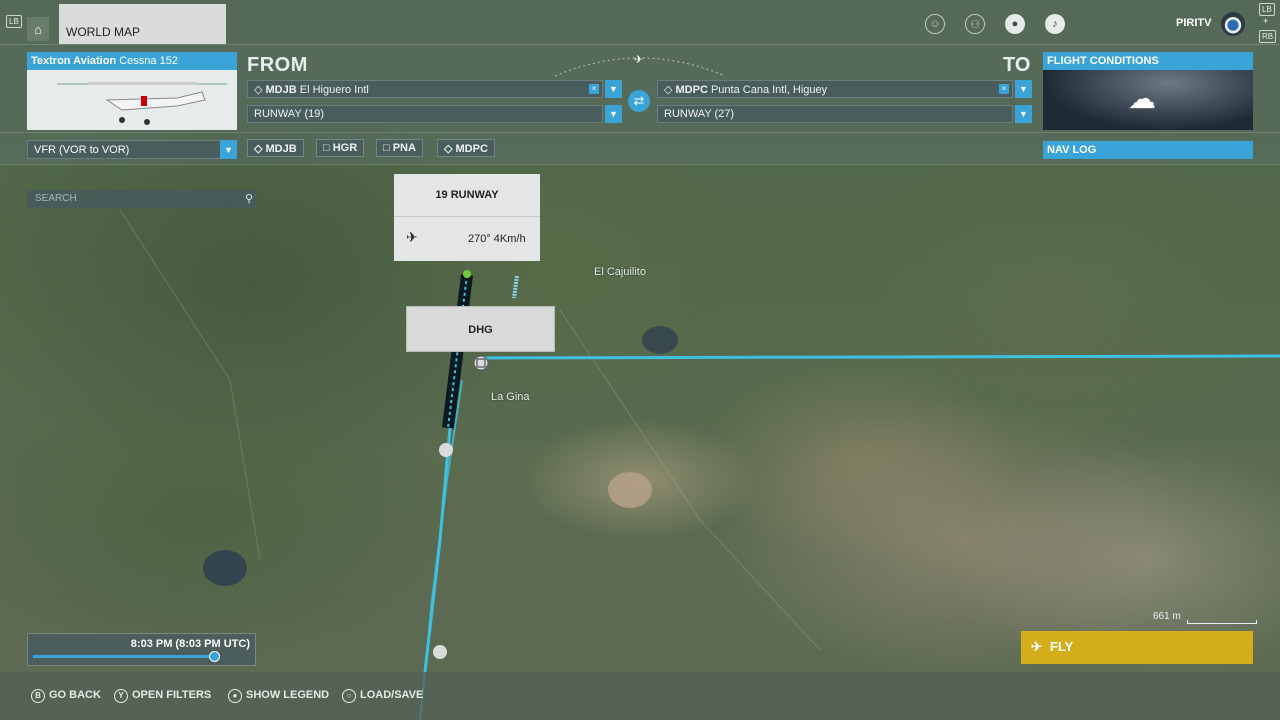 This screenshot has width=1280, height=720. What do you see at coordinates (275, 148) in the screenshot?
I see `waypoint-mdjb: ◇ MDJB` at bounding box center [275, 148].